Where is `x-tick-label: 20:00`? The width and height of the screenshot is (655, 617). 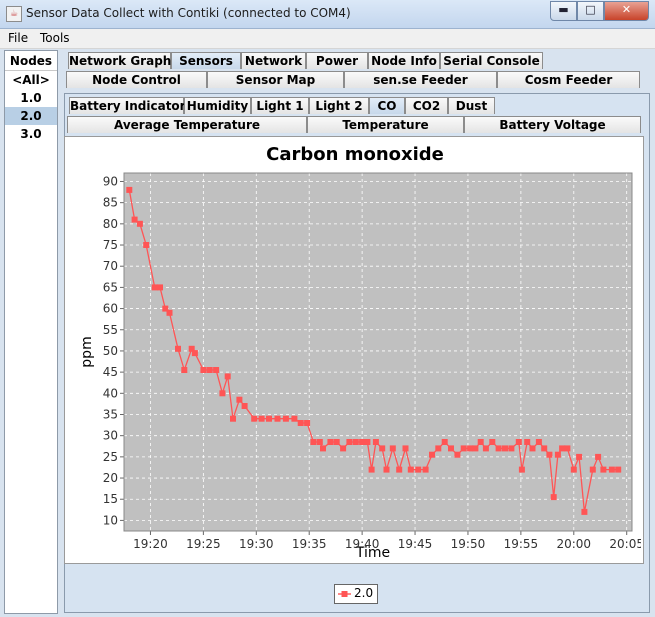 x-tick-label: 20:00 is located at coordinates (573, 544).